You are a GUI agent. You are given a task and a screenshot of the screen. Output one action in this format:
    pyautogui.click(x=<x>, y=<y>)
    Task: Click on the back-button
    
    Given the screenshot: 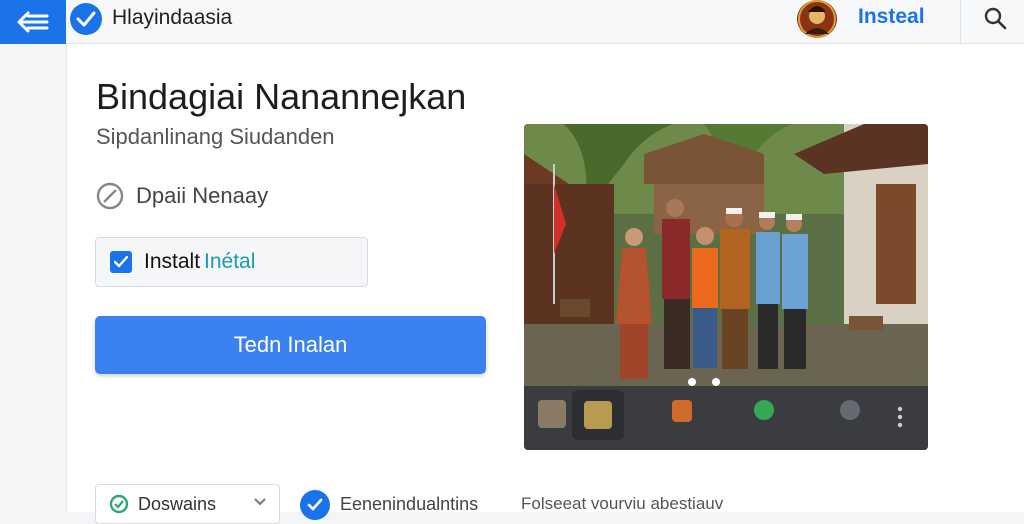 What is the action you would take?
    pyautogui.click(x=33, y=22)
    